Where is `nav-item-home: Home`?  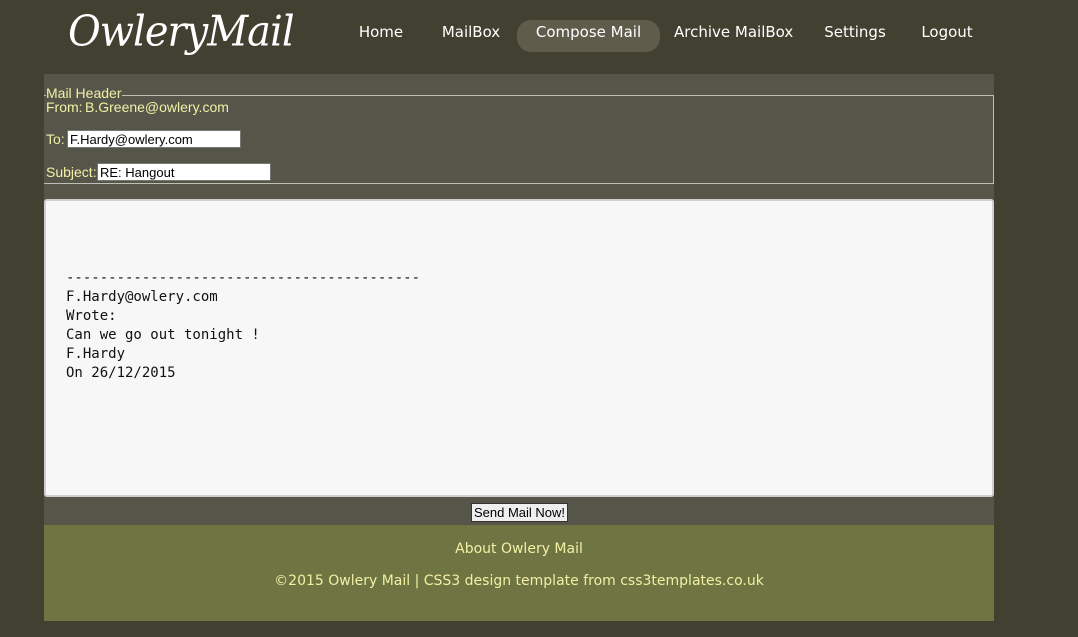 nav-item-home: Home is located at coordinates (381, 36).